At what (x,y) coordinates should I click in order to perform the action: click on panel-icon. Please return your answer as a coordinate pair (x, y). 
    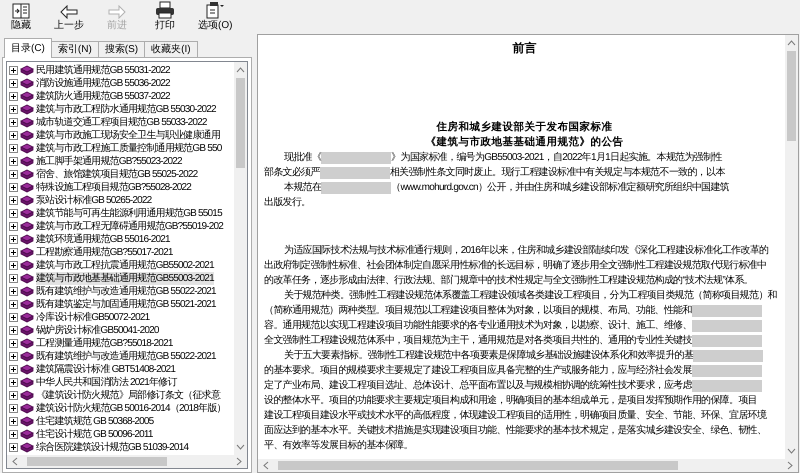
    Looking at the image, I should click on (21, 11).